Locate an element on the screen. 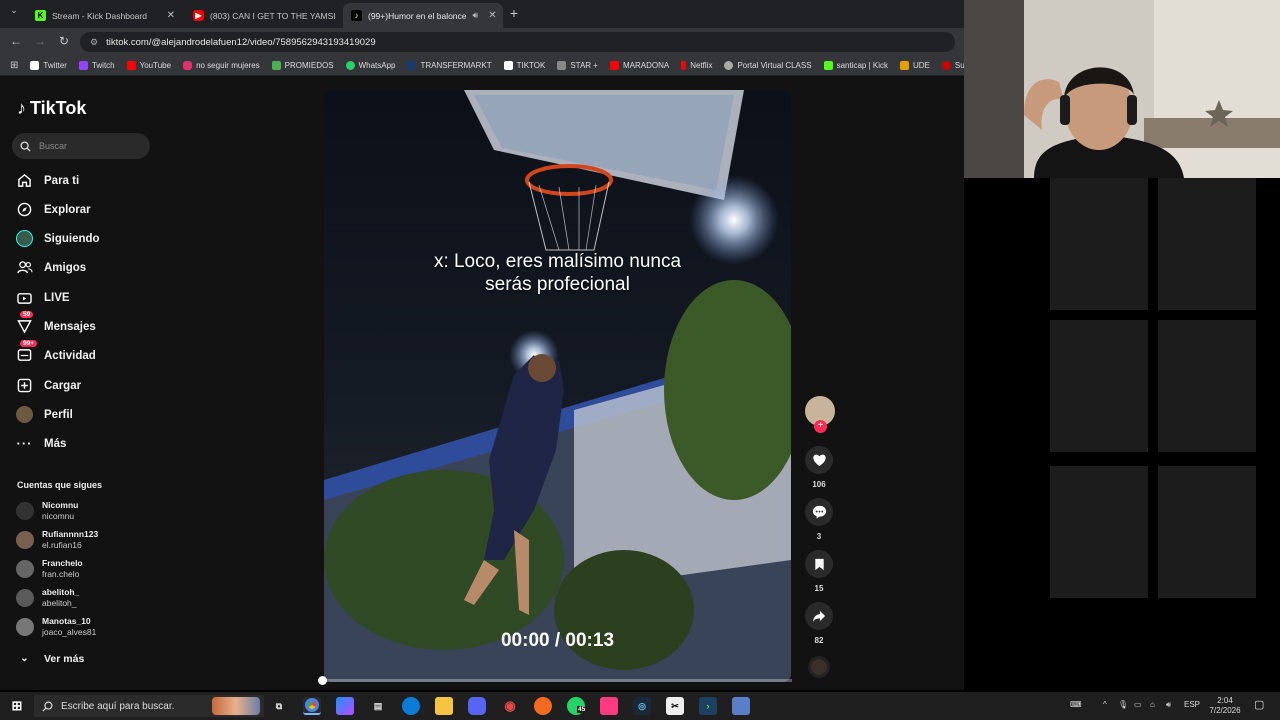  nav-perfil: Perfil is located at coordinates (44, 414).